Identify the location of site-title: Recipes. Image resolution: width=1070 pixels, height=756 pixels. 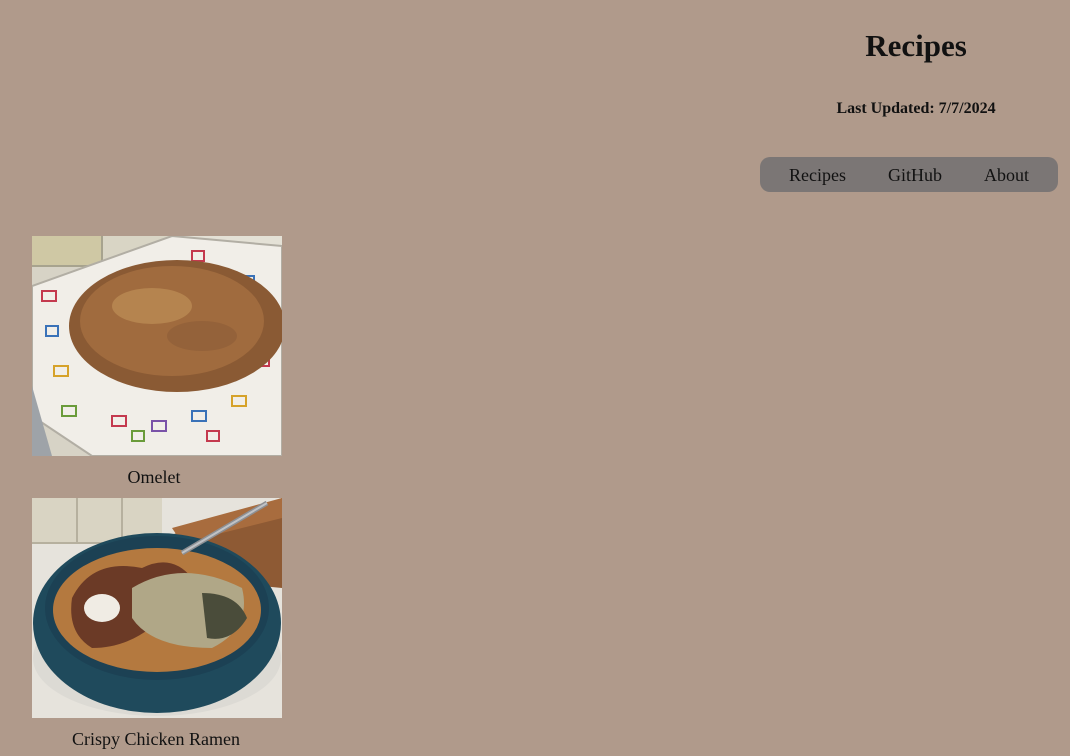
(916, 45).